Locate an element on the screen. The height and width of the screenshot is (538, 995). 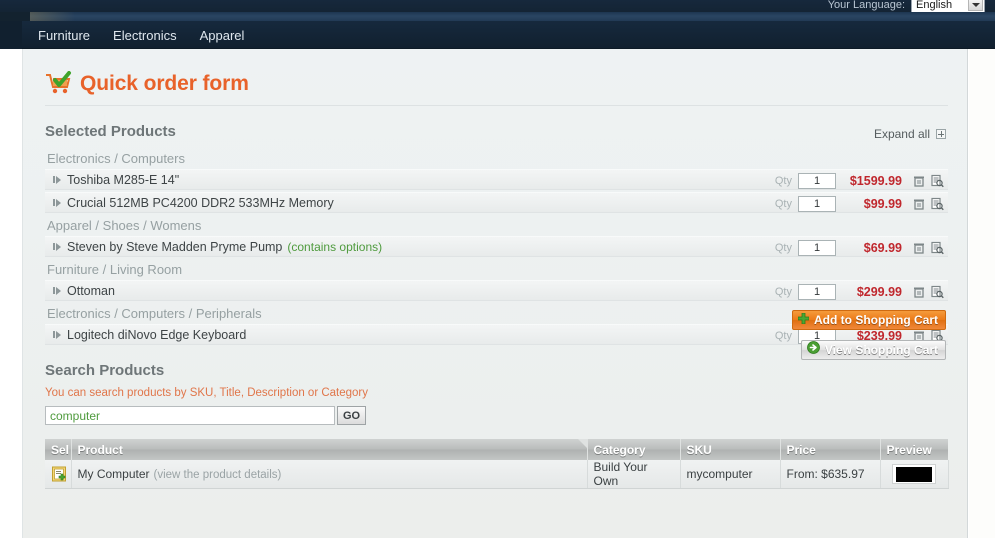
product-details-link: (view the product details) is located at coordinates (218, 475).